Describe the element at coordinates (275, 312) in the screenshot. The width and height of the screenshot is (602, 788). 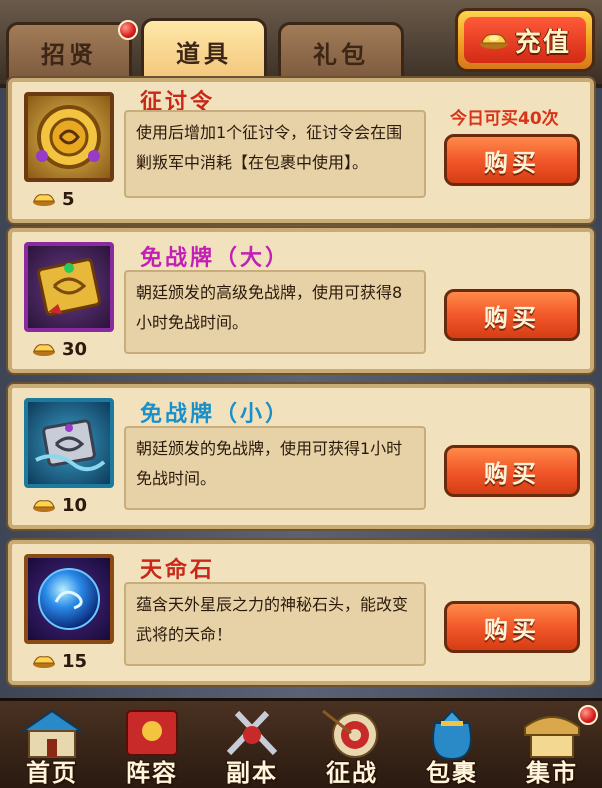
I see `item-description: 朝廷颁发的高级免战牌，使用可获得8小时免战时间。` at that location.